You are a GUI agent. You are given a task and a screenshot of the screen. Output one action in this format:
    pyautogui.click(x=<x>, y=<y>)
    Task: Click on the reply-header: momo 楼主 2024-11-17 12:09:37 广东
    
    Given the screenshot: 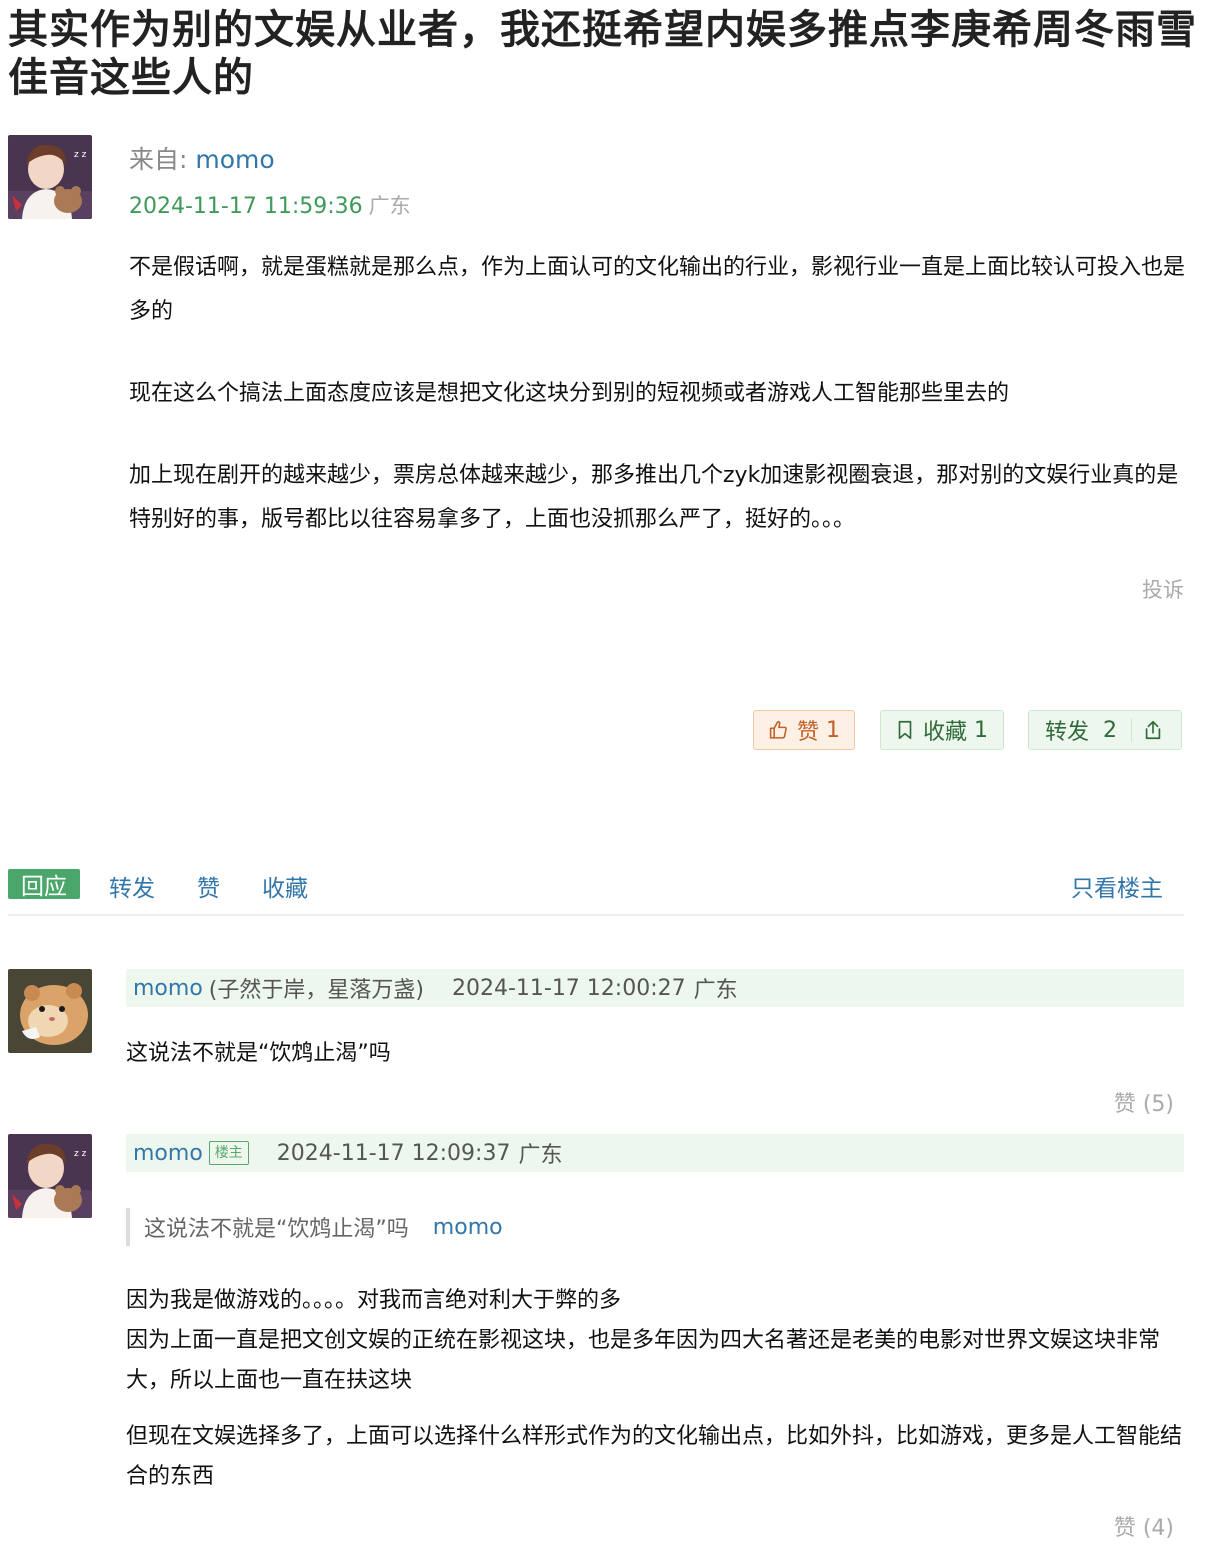 What is the action you would take?
    pyautogui.click(x=655, y=1153)
    